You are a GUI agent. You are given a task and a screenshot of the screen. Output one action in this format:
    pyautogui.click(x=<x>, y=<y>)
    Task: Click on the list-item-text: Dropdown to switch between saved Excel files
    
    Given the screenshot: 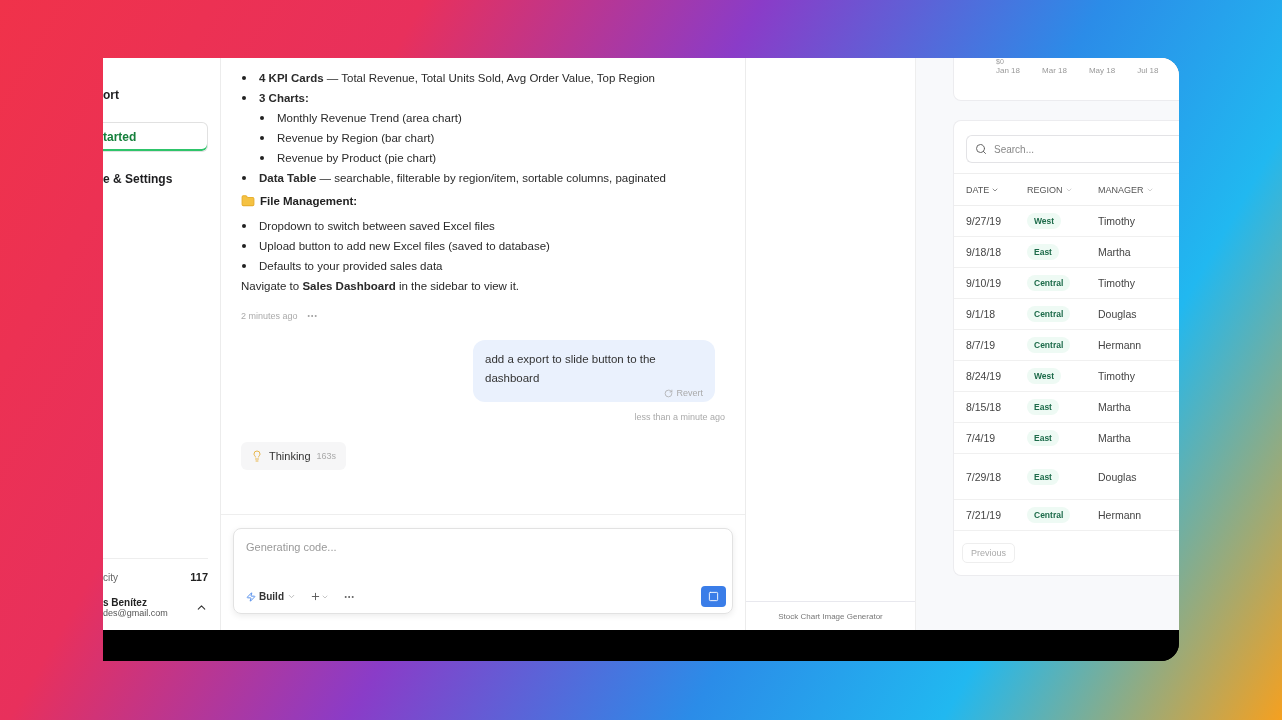 What is the action you would take?
    pyautogui.click(x=377, y=226)
    